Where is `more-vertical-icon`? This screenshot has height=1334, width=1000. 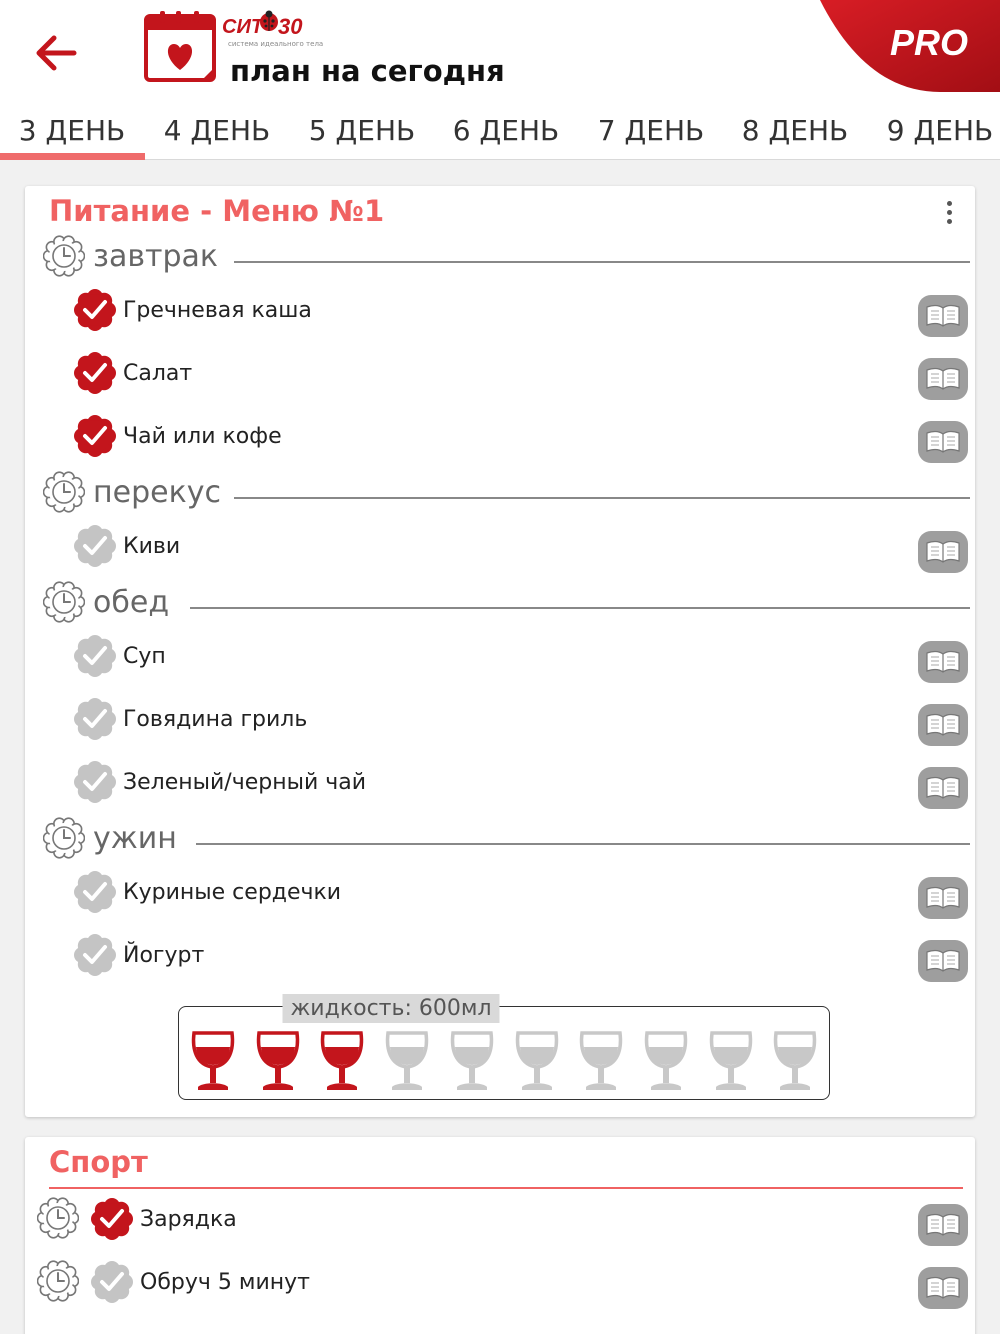 more-vertical-icon is located at coordinates (949, 213).